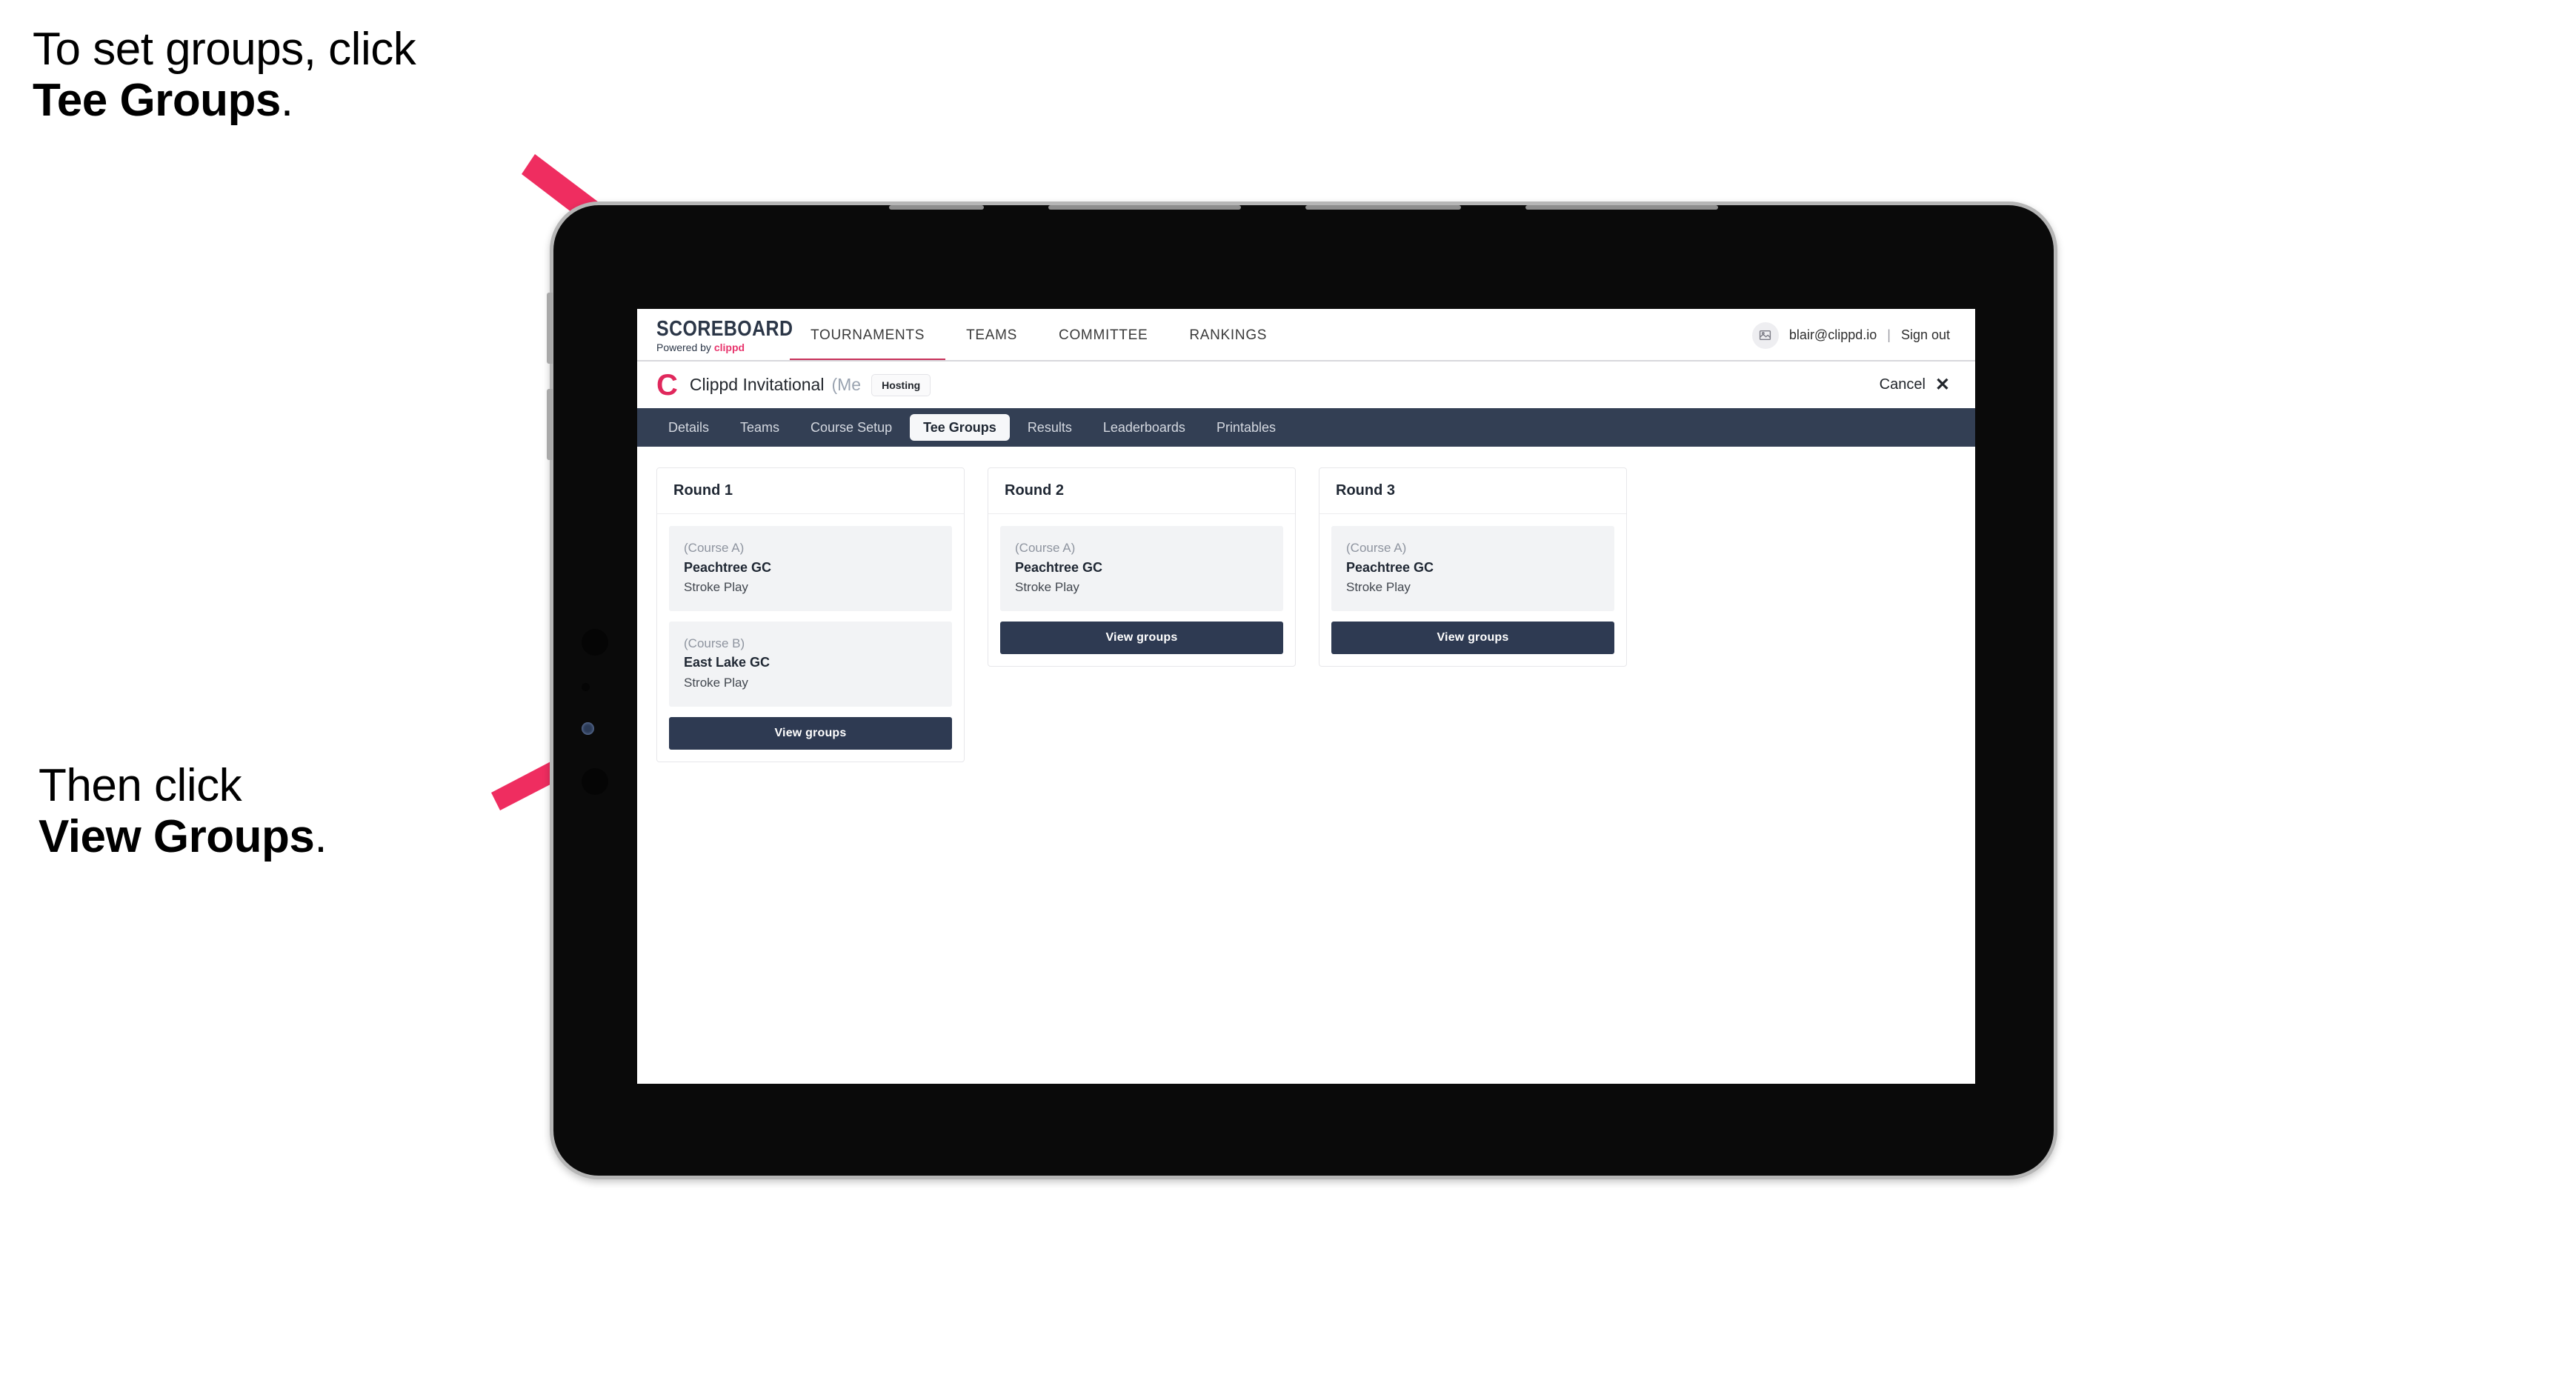  Describe the element at coordinates (586, 687) in the screenshot. I see `tablet-sensor-dot` at that location.